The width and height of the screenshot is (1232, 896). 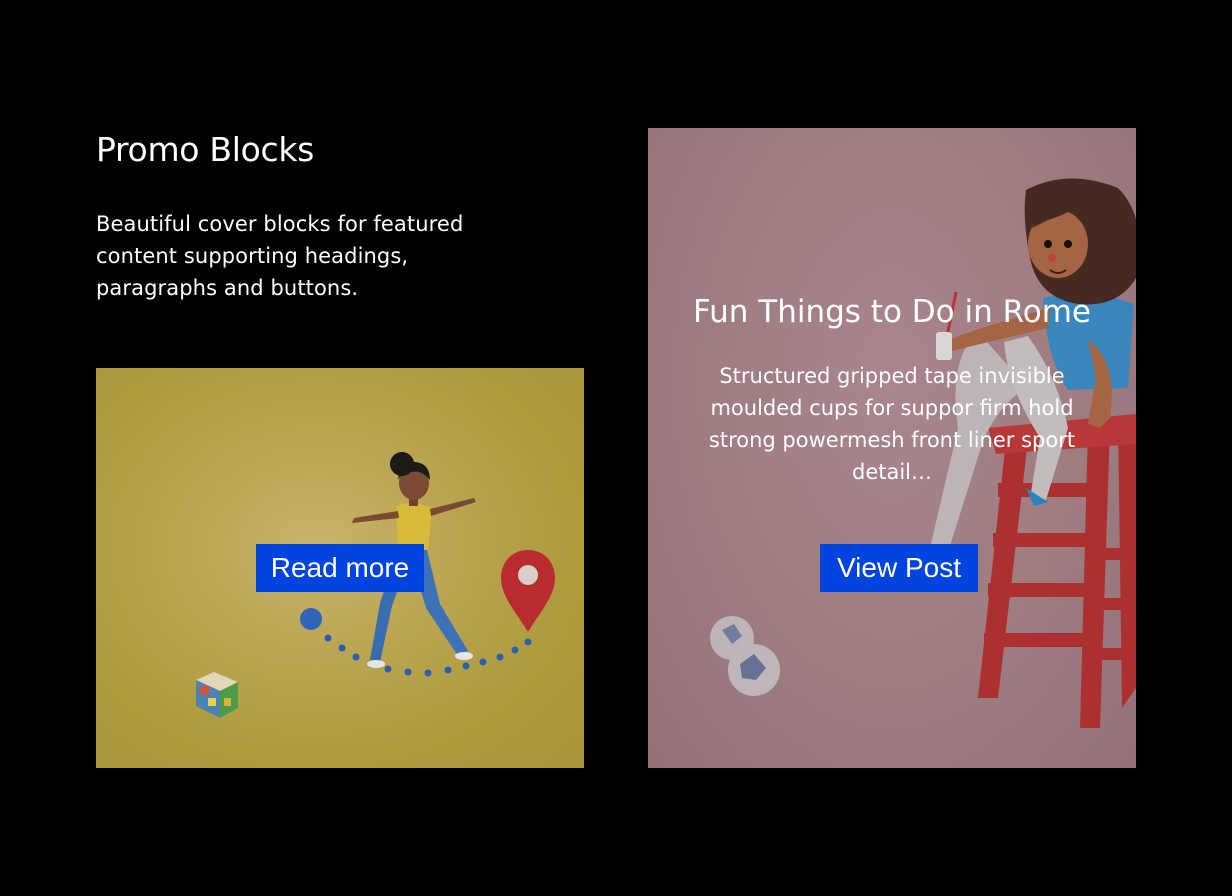 What do you see at coordinates (205, 149) in the screenshot?
I see `section-title: Promo Blocks` at bounding box center [205, 149].